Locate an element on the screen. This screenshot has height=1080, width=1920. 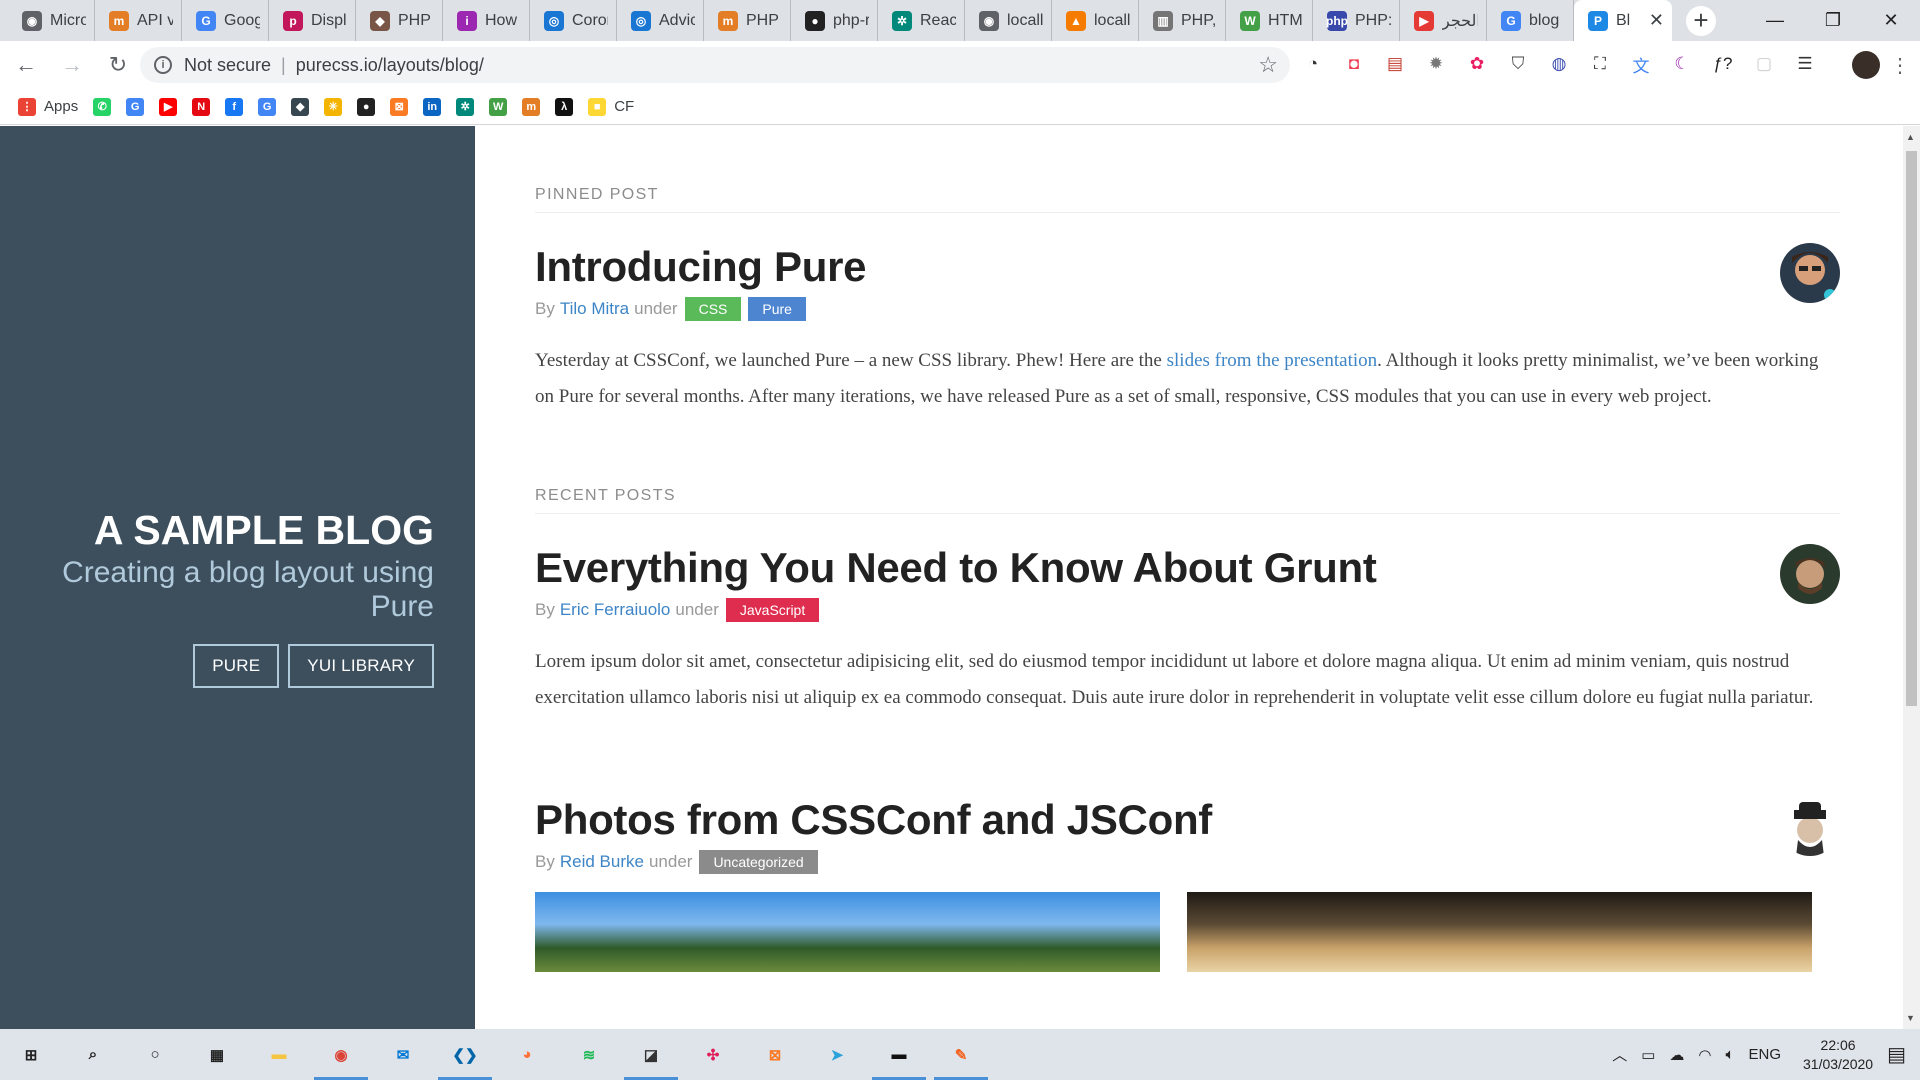
bookmark-star-icon: ☆ is located at coordinates (1268, 65).